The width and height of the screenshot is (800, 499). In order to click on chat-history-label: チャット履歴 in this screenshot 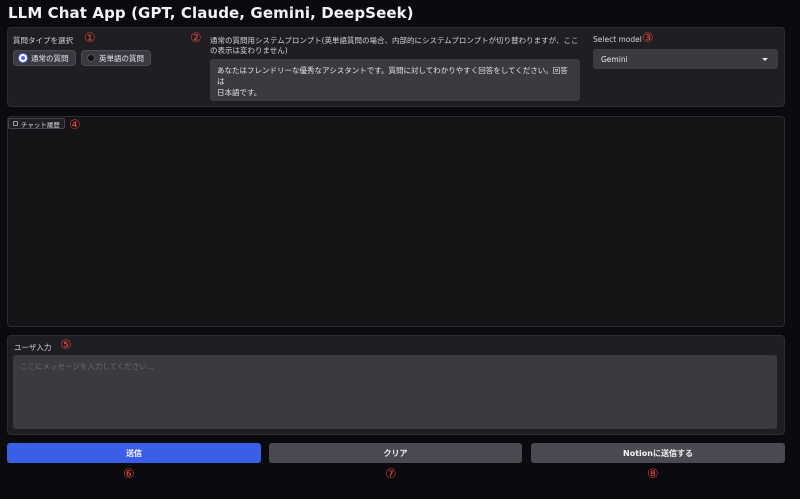, I will do `click(40, 124)`.